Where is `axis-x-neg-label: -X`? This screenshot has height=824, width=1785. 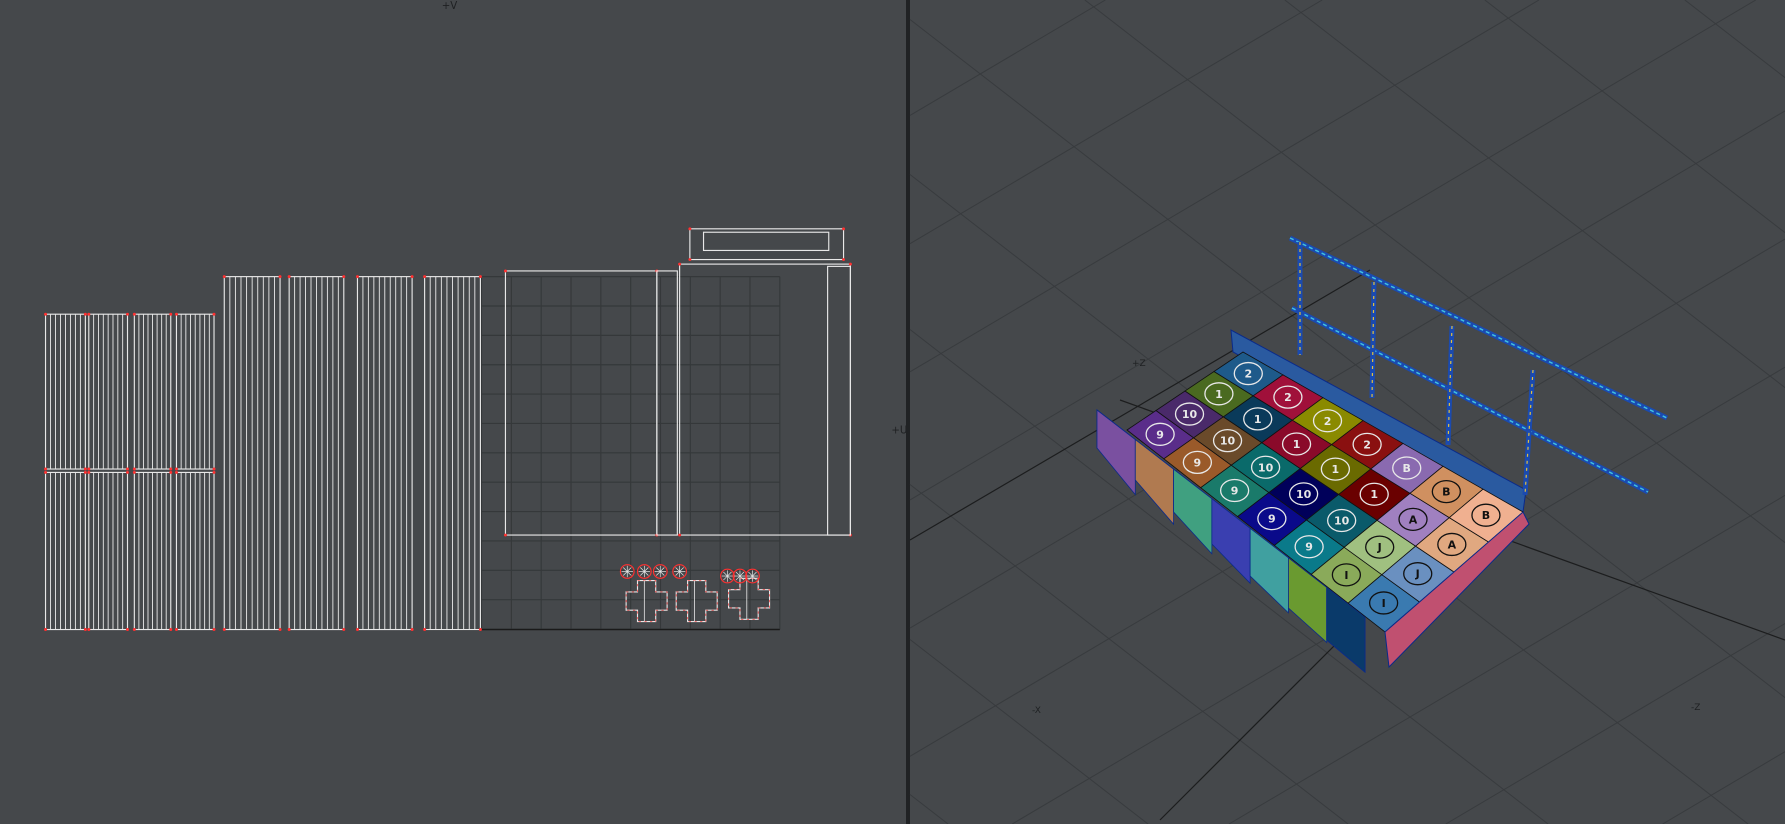
axis-x-neg-label: -X is located at coordinates (1036, 711).